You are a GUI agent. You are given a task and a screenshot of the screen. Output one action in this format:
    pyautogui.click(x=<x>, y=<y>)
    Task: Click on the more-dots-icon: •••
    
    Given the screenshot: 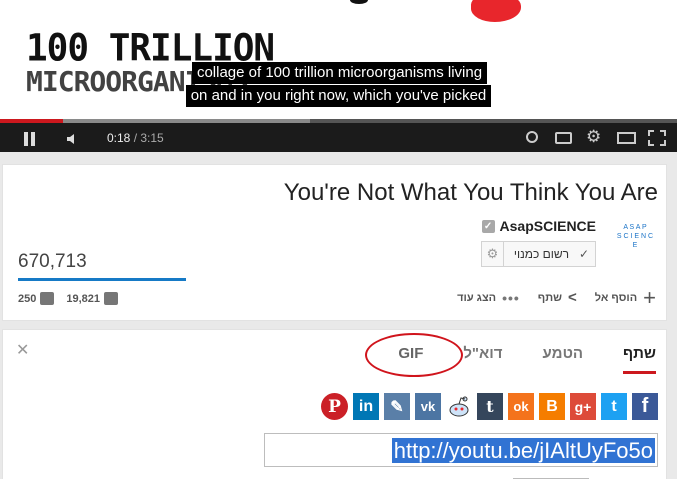 What is the action you would take?
    pyautogui.click(x=511, y=297)
    